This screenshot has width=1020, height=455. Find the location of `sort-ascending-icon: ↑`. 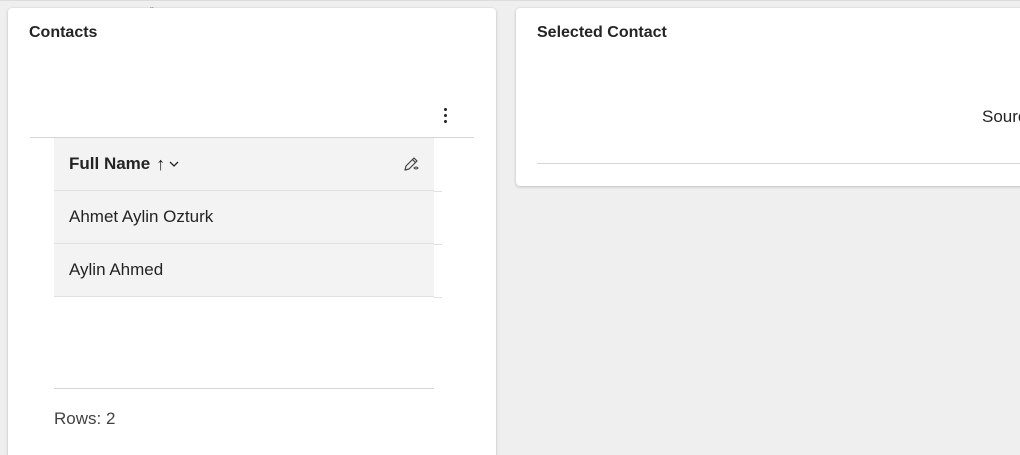

sort-ascending-icon: ↑ is located at coordinates (161, 163).